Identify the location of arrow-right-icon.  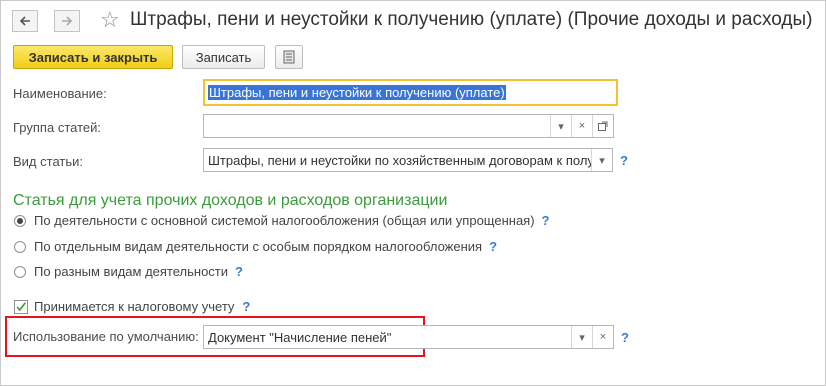
(67, 21).